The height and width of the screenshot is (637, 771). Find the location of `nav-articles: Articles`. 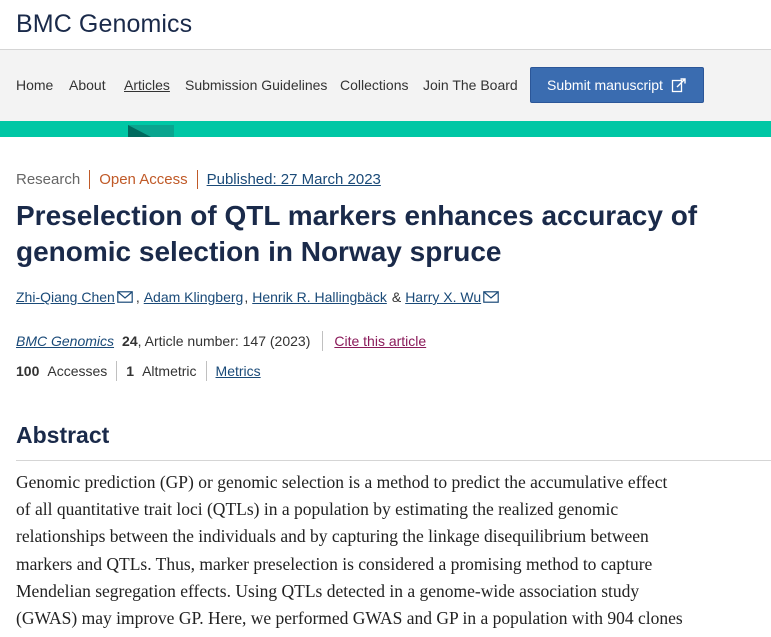

nav-articles: Articles is located at coordinates (147, 85).